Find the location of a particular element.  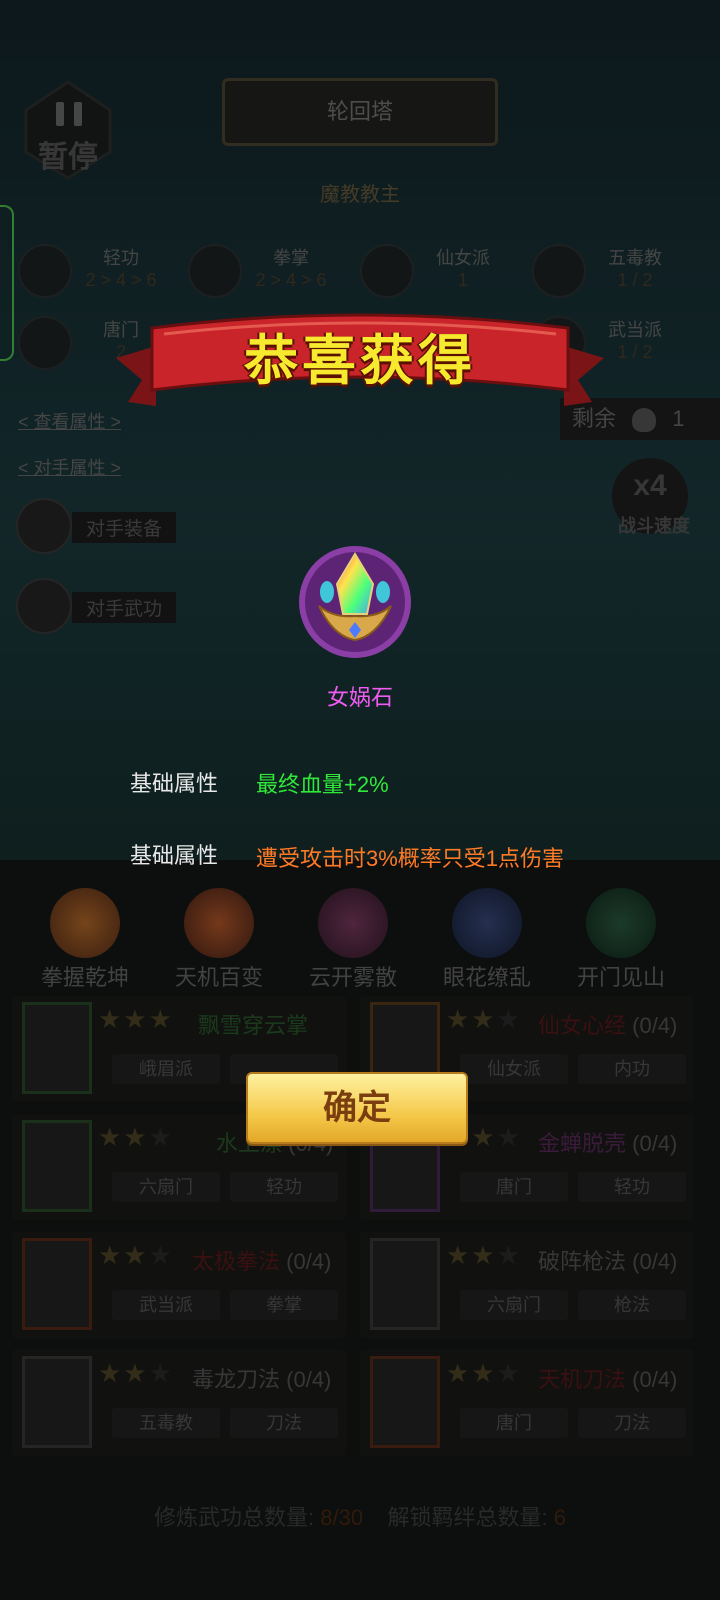

nuwa-stone-gem-icon is located at coordinates (355, 602).